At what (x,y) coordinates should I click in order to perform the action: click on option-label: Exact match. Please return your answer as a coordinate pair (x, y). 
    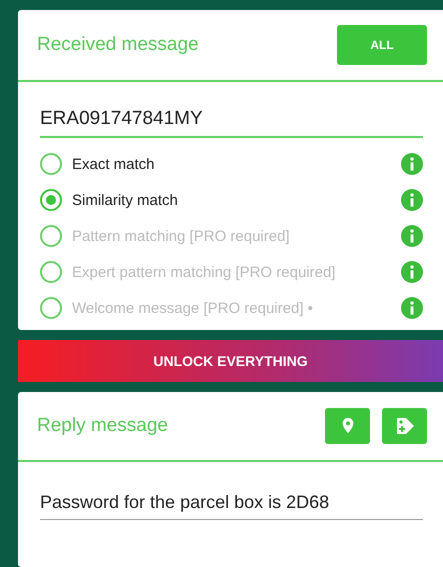
    Looking at the image, I should click on (114, 164).